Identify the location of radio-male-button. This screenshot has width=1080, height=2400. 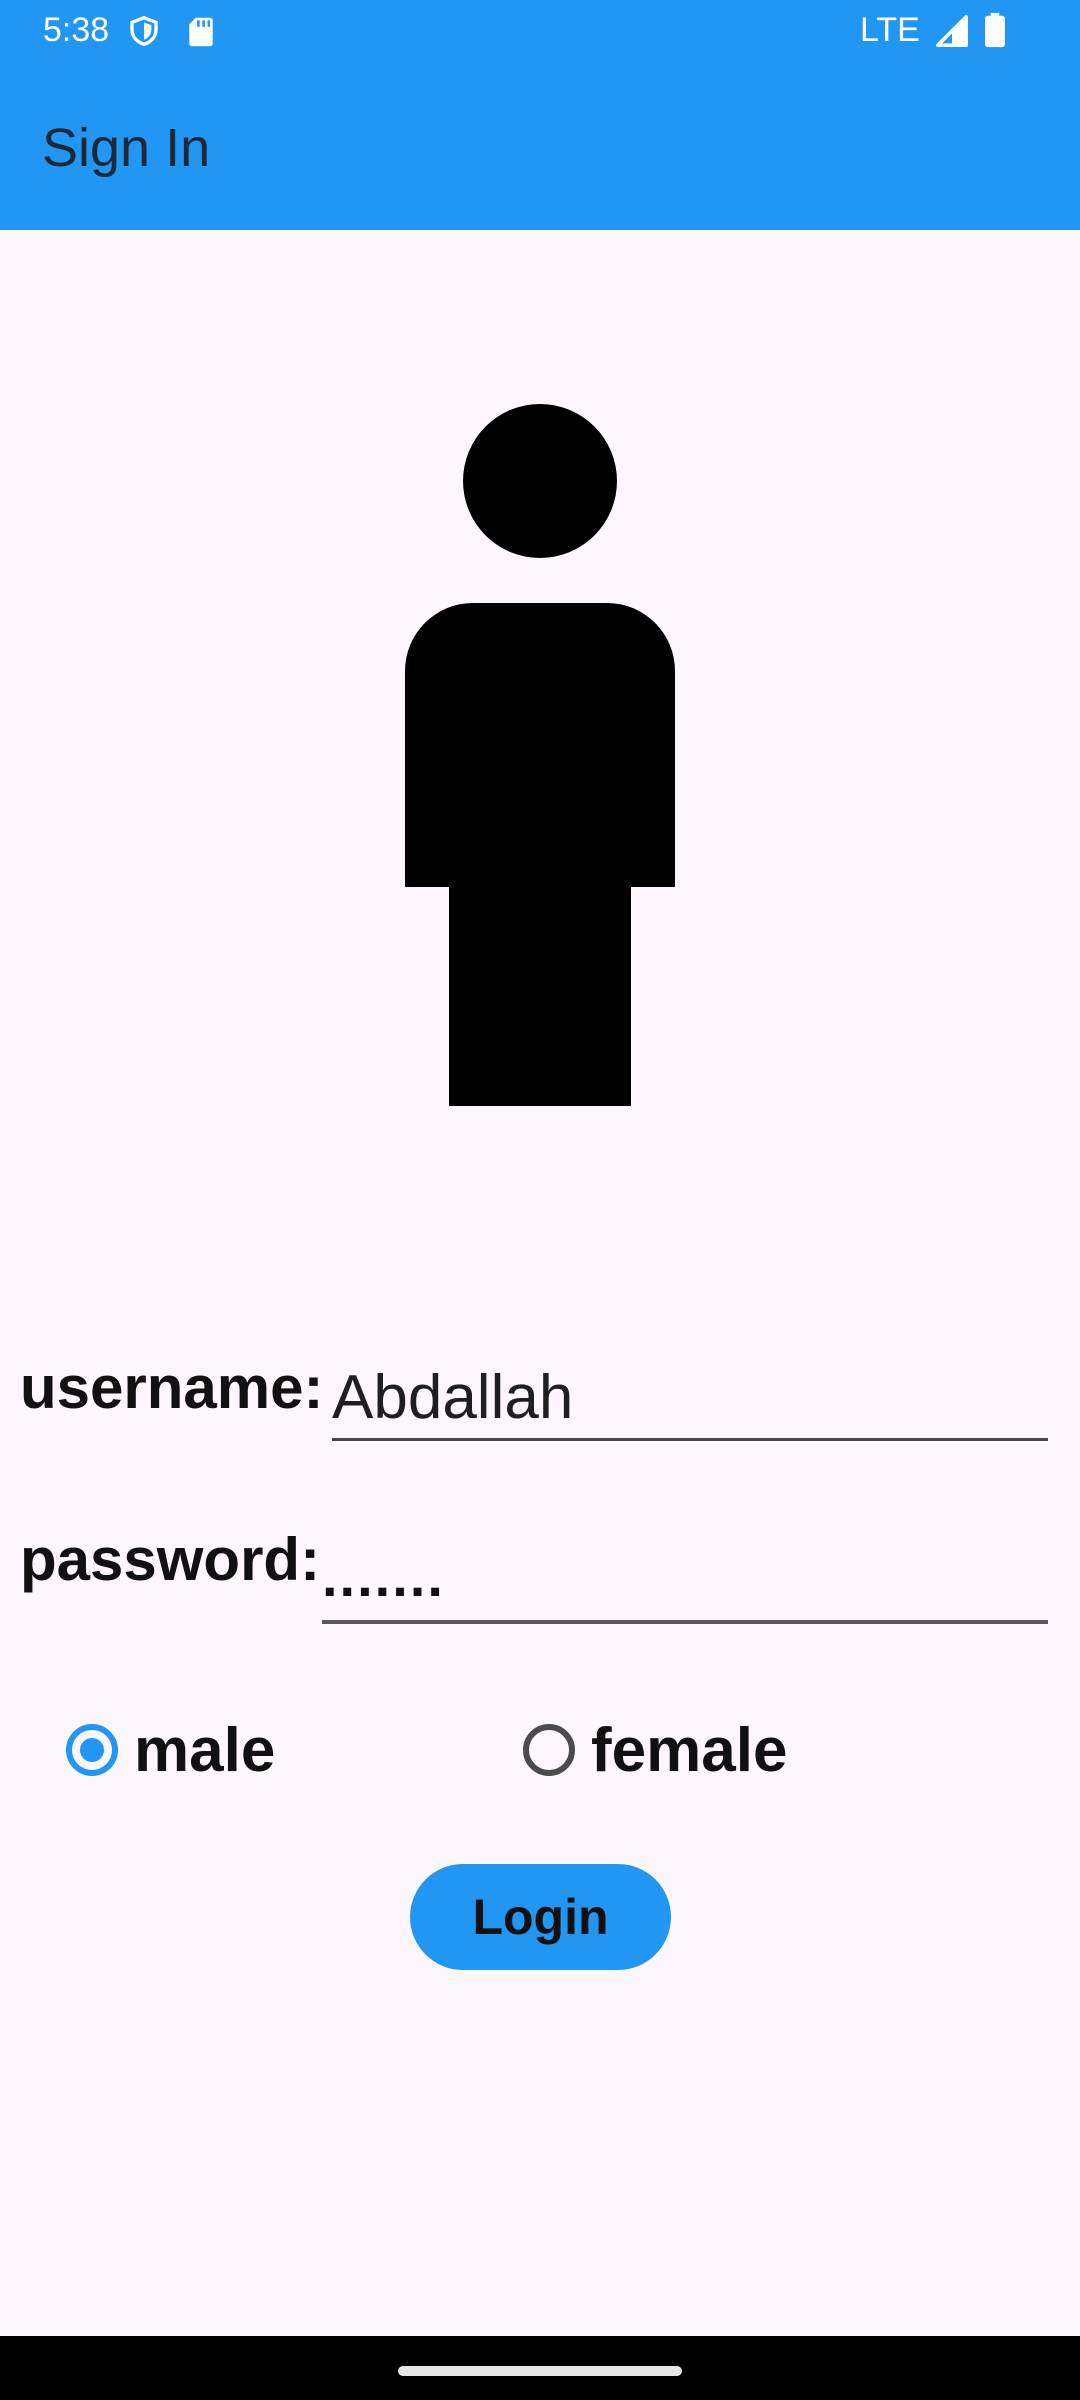
(92, 1750).